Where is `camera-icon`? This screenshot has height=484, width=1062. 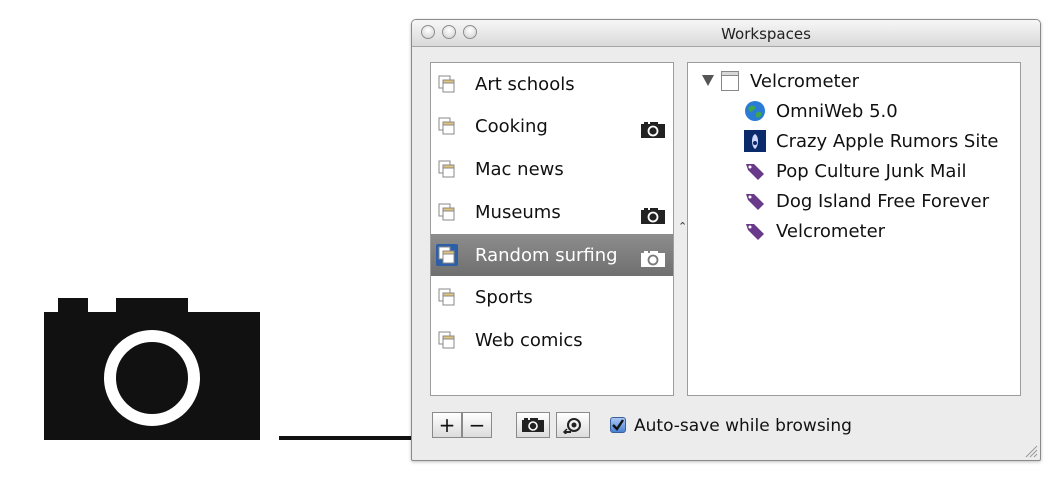
camera-icon is located at coordinates (533, 425).